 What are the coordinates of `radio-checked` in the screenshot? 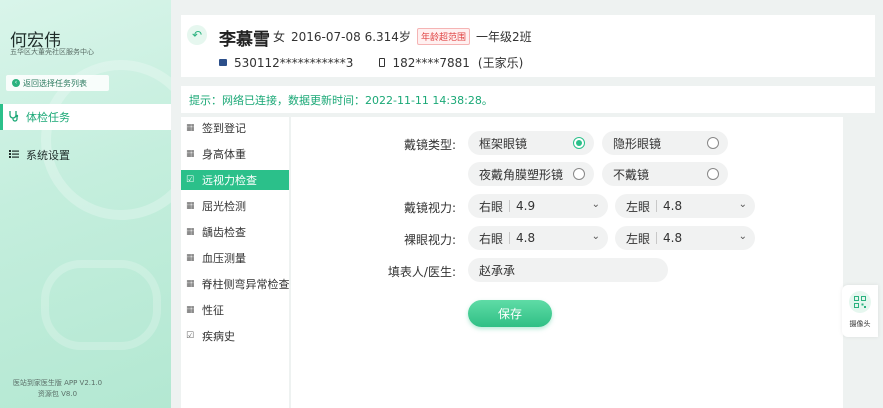 It's located at (579, 143).